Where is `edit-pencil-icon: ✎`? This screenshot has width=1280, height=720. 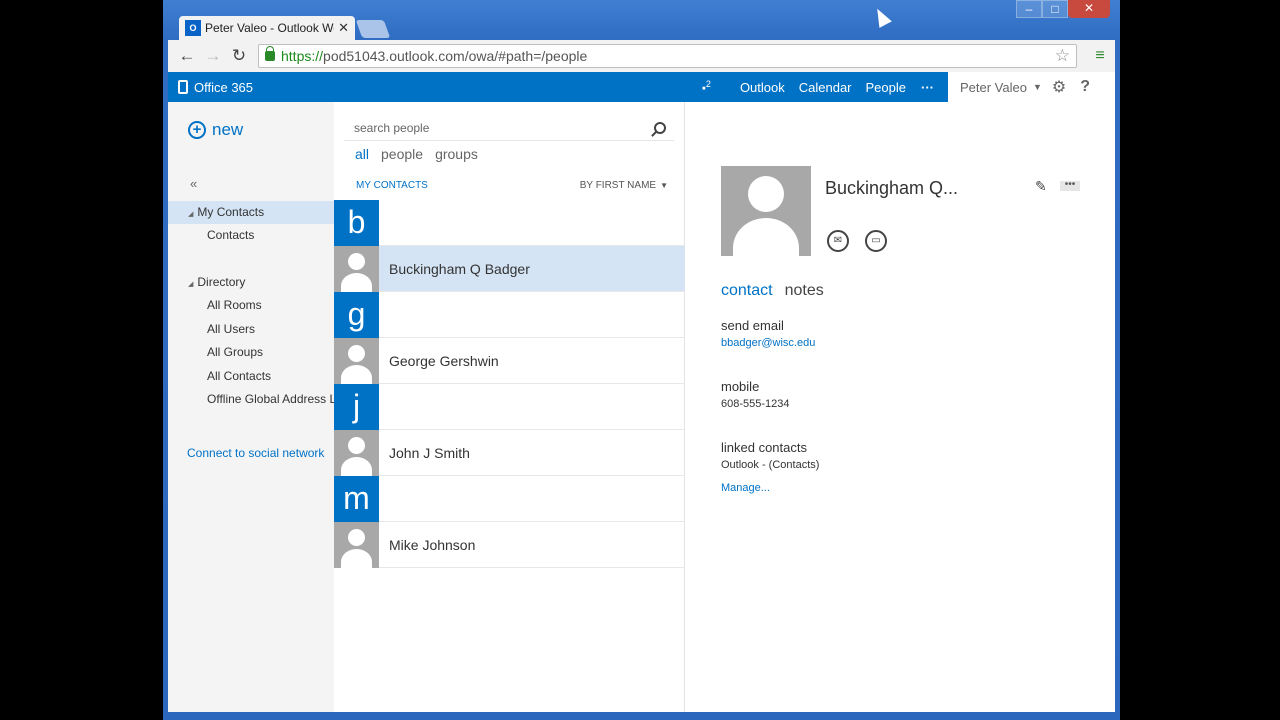
edit-pencil-icon: ✎ is located at coordinates (1041, 186).